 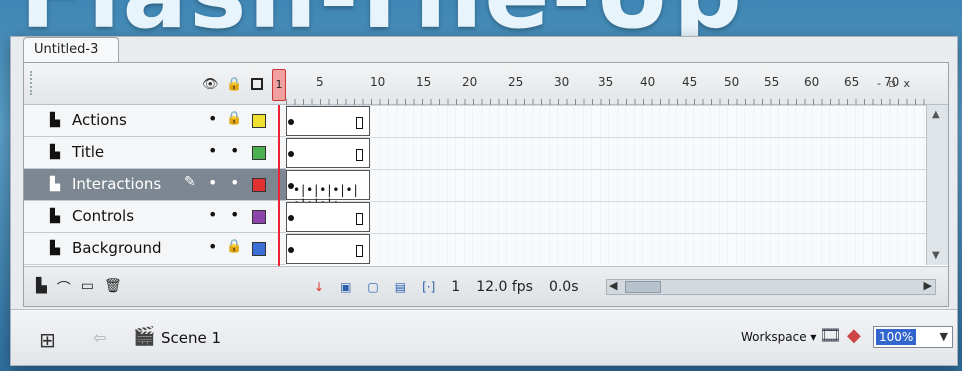 What do you see at coordinates (812, 82) in the screenshot?
I see `ruler-label: 60` at bounding box center [812, 82].